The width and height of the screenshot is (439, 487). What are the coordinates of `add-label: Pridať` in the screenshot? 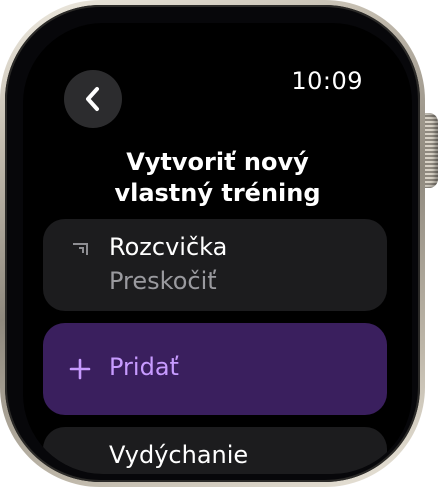 It's located at (144, 367).